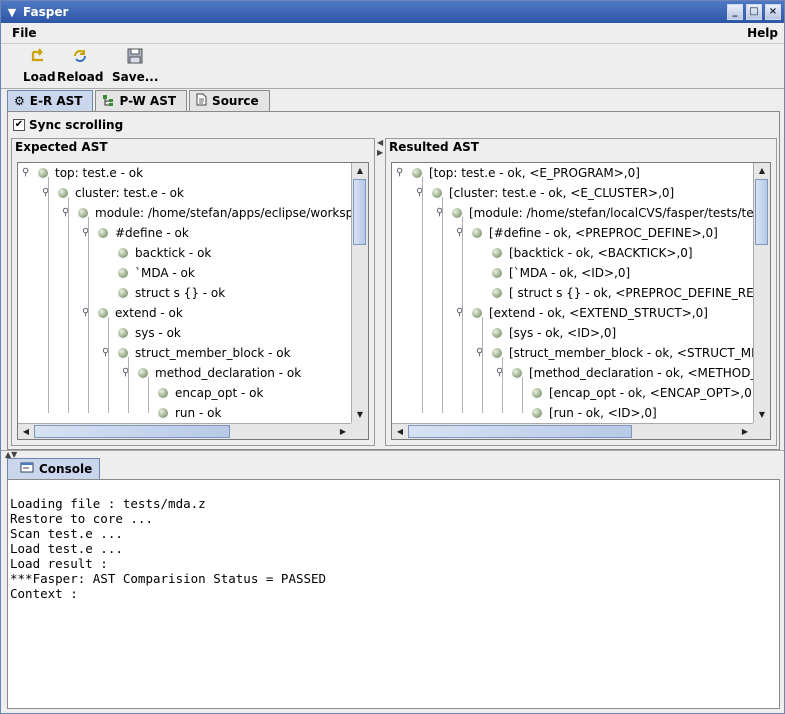 The image size is (785, 714). I want to click on tree-node-label: [method_declaration - ok, <METHOD_DECL, so click(641, 373).